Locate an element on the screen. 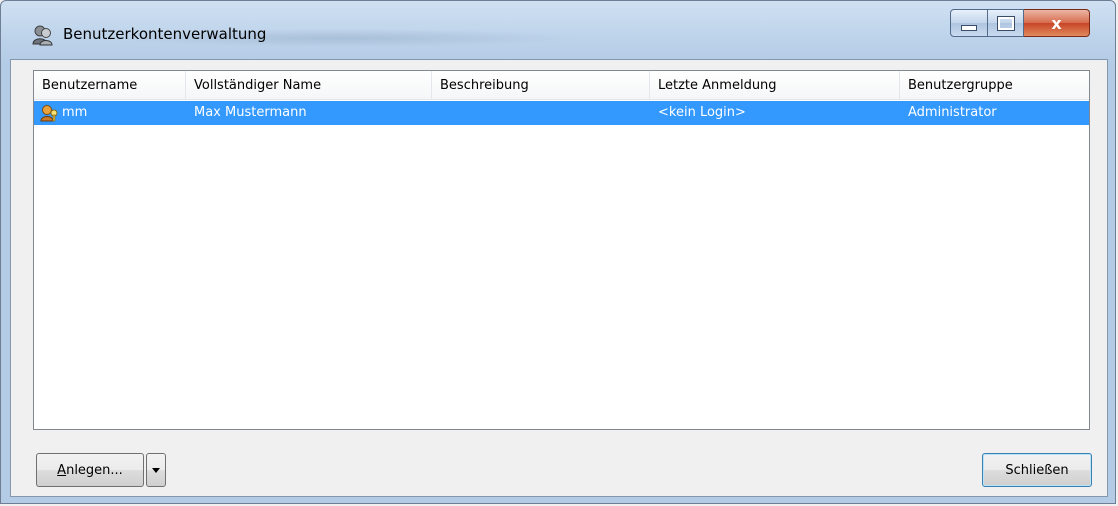 The width and height of the screenshot is (1118, 506). close-window-button: x is located at coordinates (1057, 23).